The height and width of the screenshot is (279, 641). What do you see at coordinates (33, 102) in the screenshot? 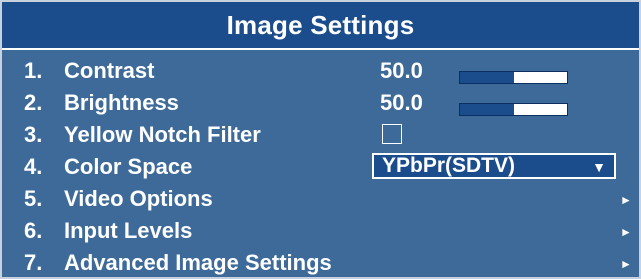
I see `menu-item-number: 2.` at bounding box center [33, 102].